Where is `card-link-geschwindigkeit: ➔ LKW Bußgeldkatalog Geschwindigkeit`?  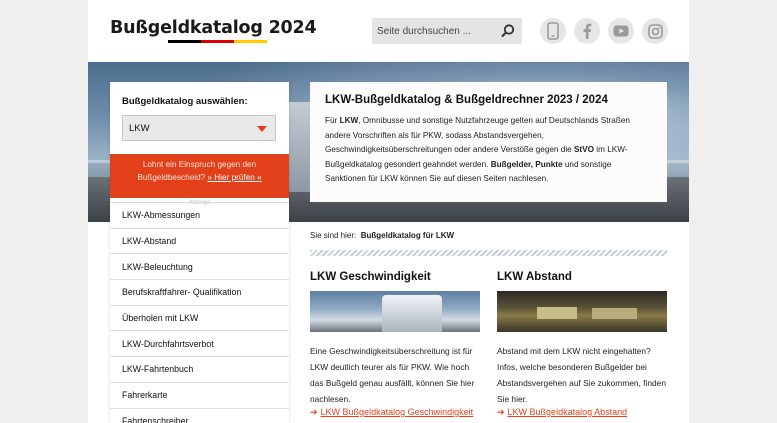 card-link-geschwindigkeit: ➔ LKW Bußgeldkatalog Geschwindigkeit is located at coordinates (391, 412).